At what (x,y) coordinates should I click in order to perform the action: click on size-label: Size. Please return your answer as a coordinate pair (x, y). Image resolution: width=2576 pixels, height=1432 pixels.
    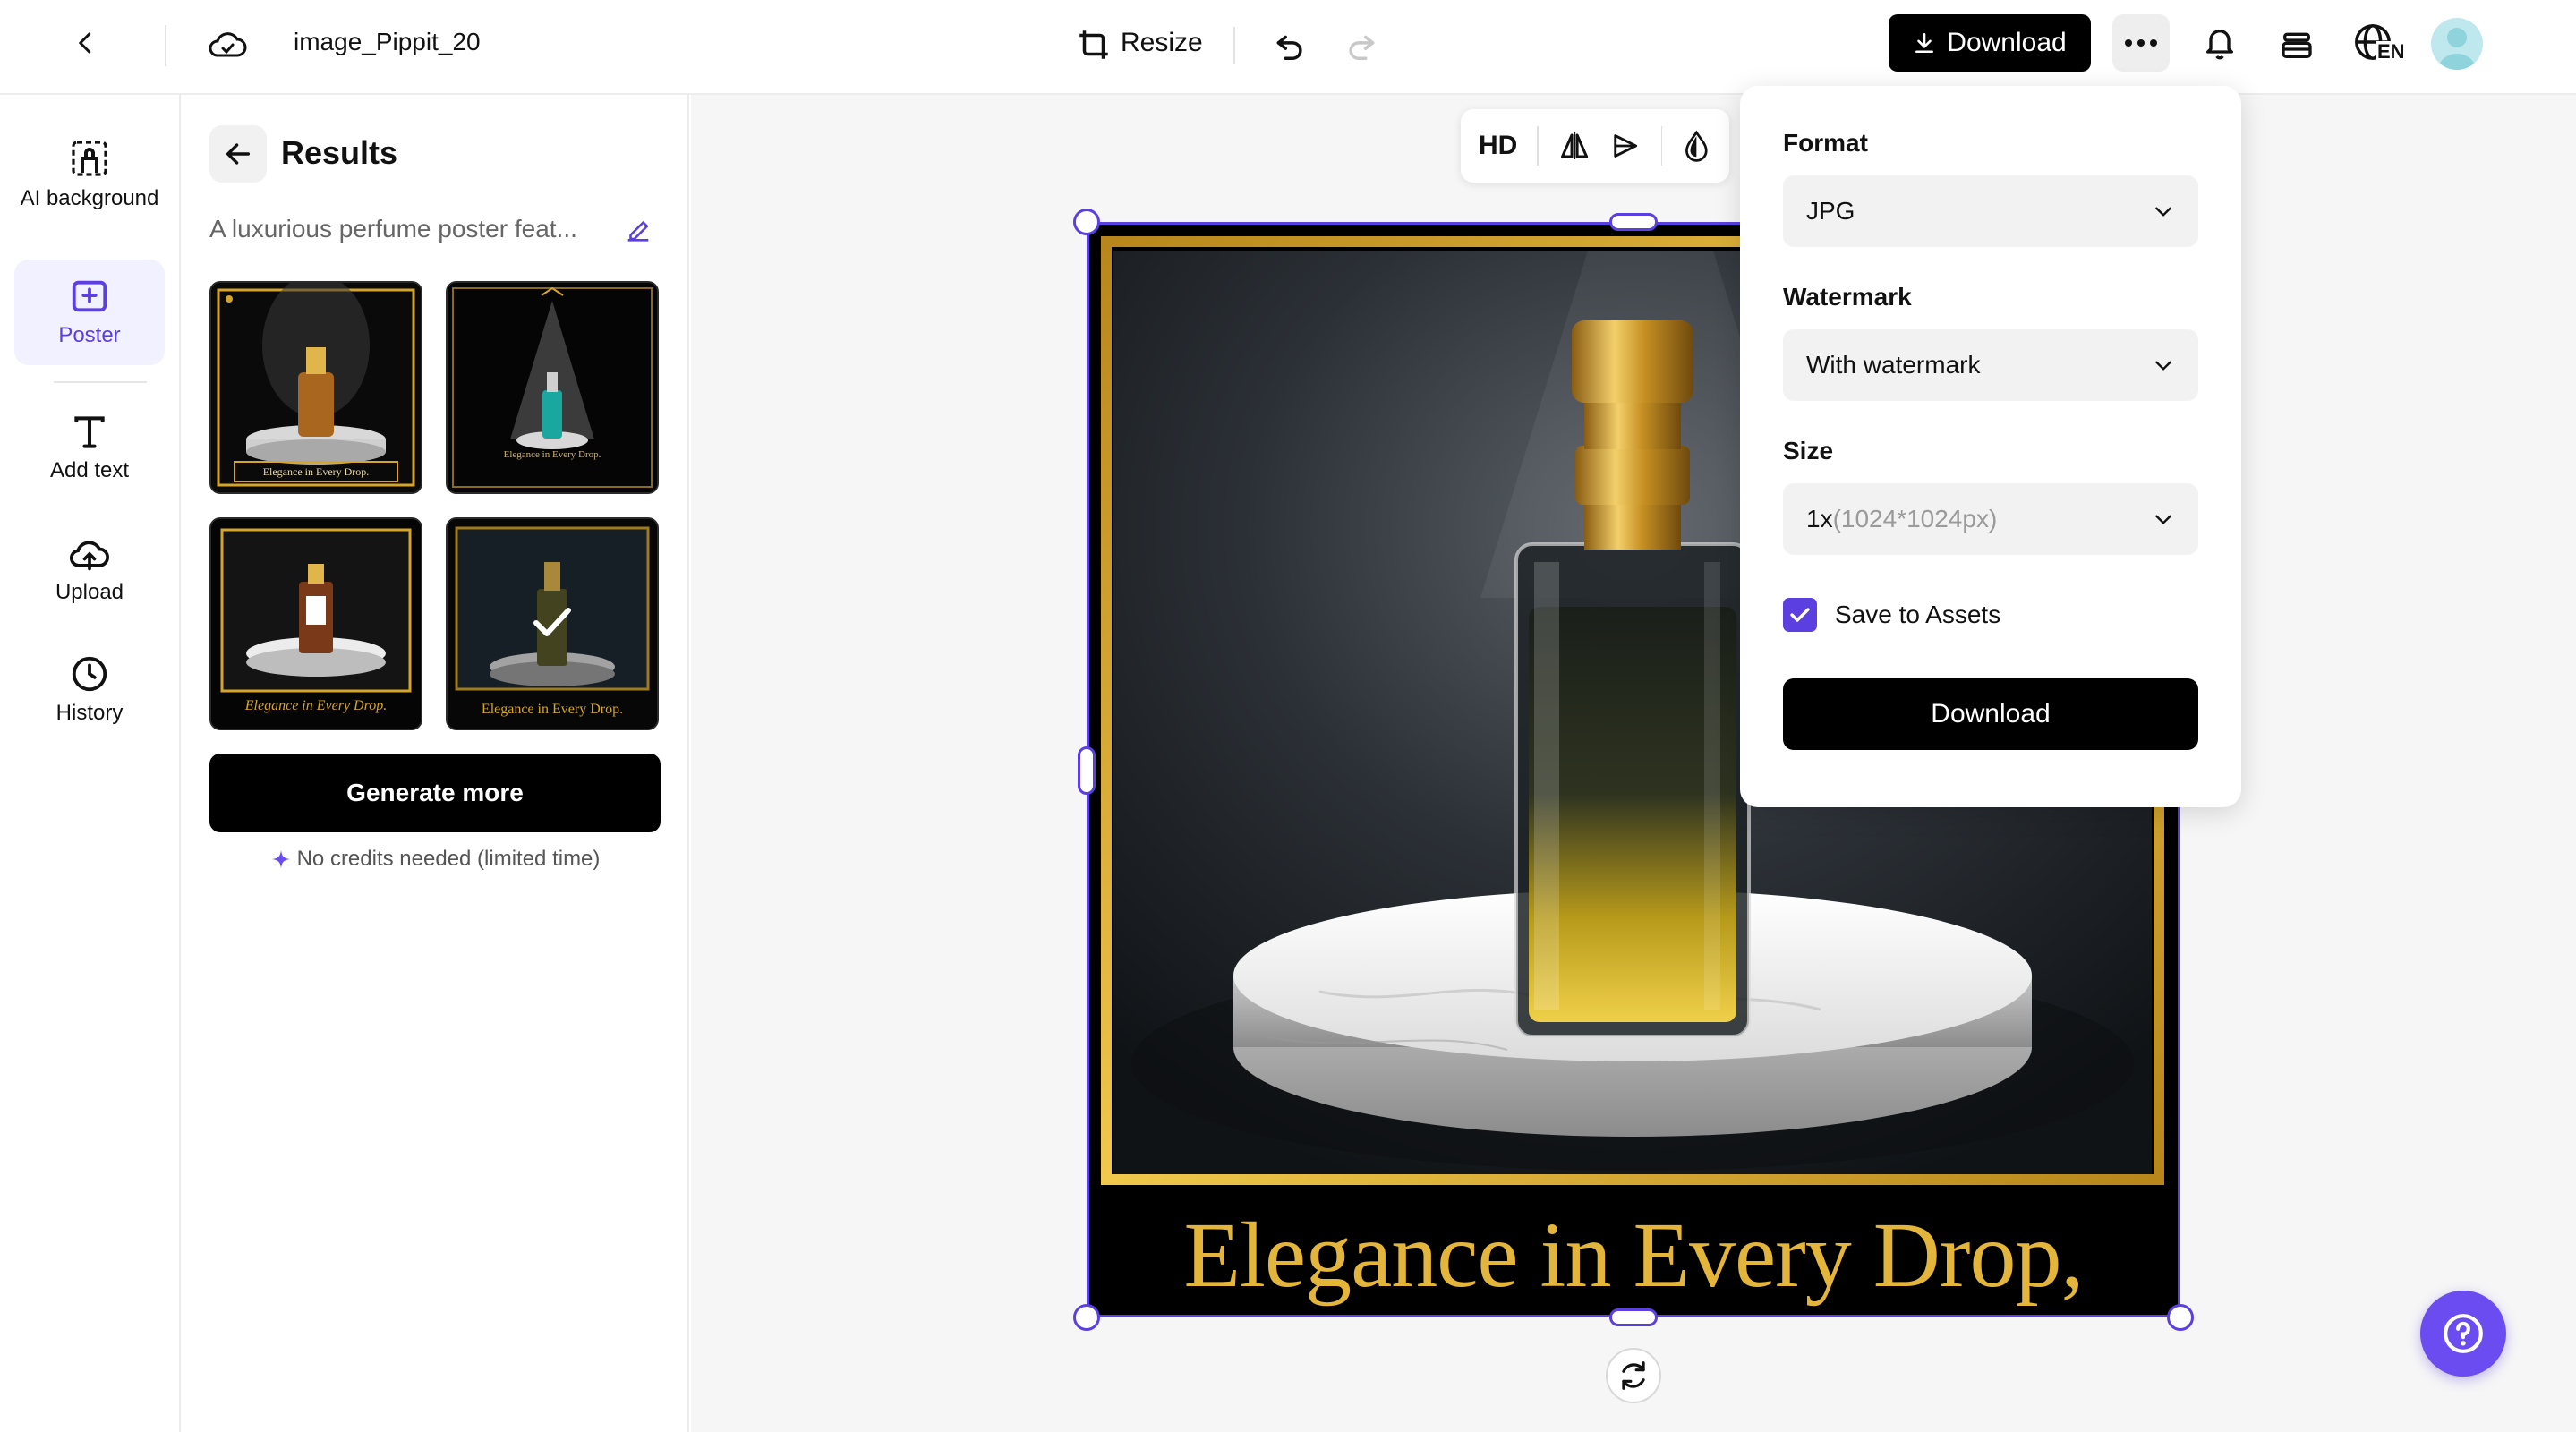
    Looking at the image, I should click on (1808, 451).